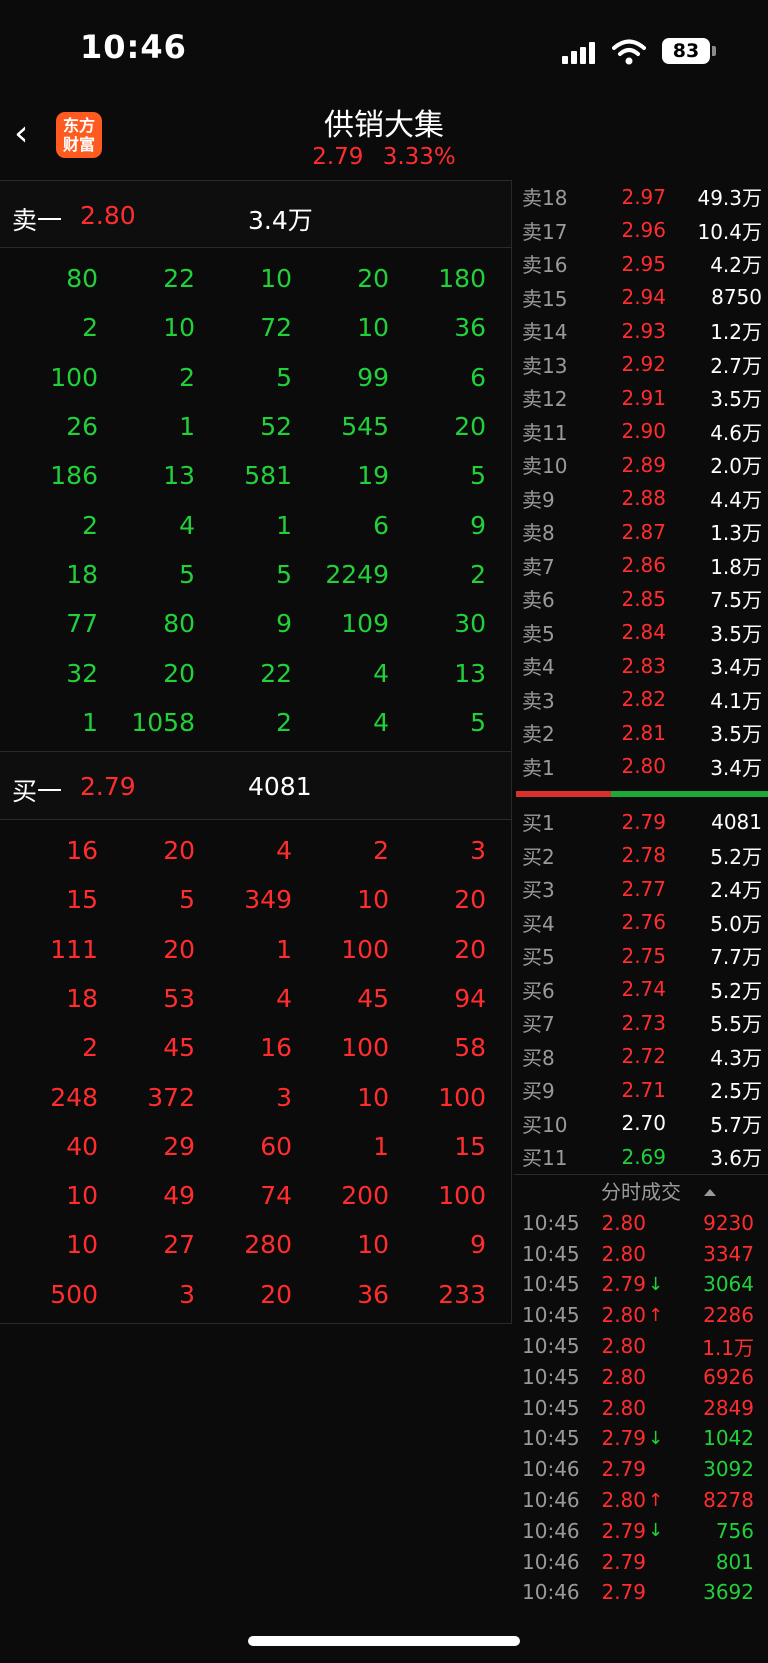 The image size is (768, 1663). Describe the element at coordinates (641, 856) in the screenshot. I see `buy-level-row: 买2 2.78 5.2万` at that location.